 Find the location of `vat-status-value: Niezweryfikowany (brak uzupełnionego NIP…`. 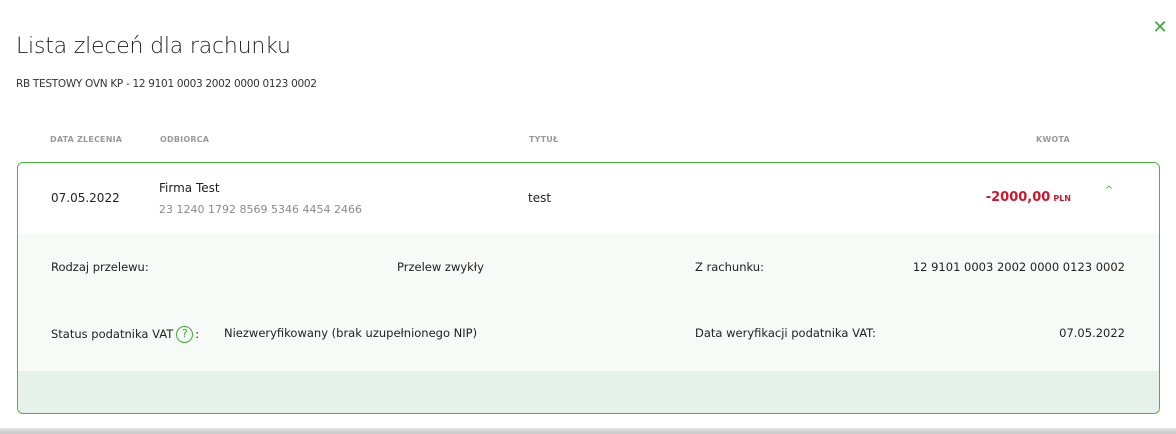

vat-status-value: Niezweryfikowany (brak uzupełnionego NIP… is located at coordinates (351, 333).